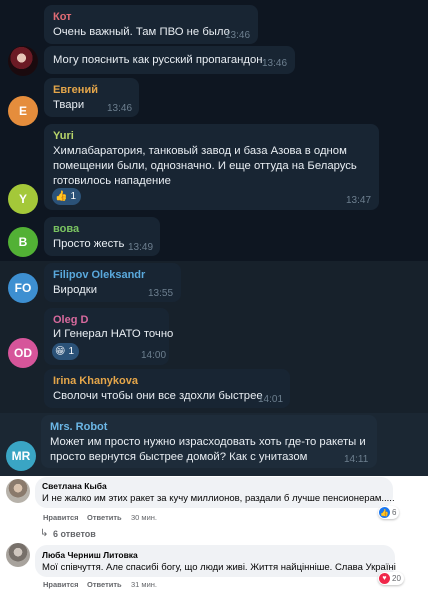 The height and width of the screenshot is (592, 428). What do you see at coordinates (89, 244) in the screenshot?
I see `message-text: Просто жесть` at bounding box center [89, 244].